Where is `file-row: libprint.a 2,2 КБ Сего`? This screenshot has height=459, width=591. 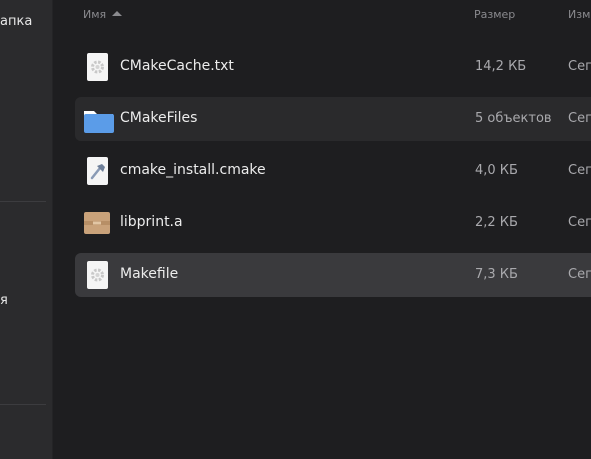 file-row: libprint.a 2,2 КБ Сего is located at coordinates (333, 223).